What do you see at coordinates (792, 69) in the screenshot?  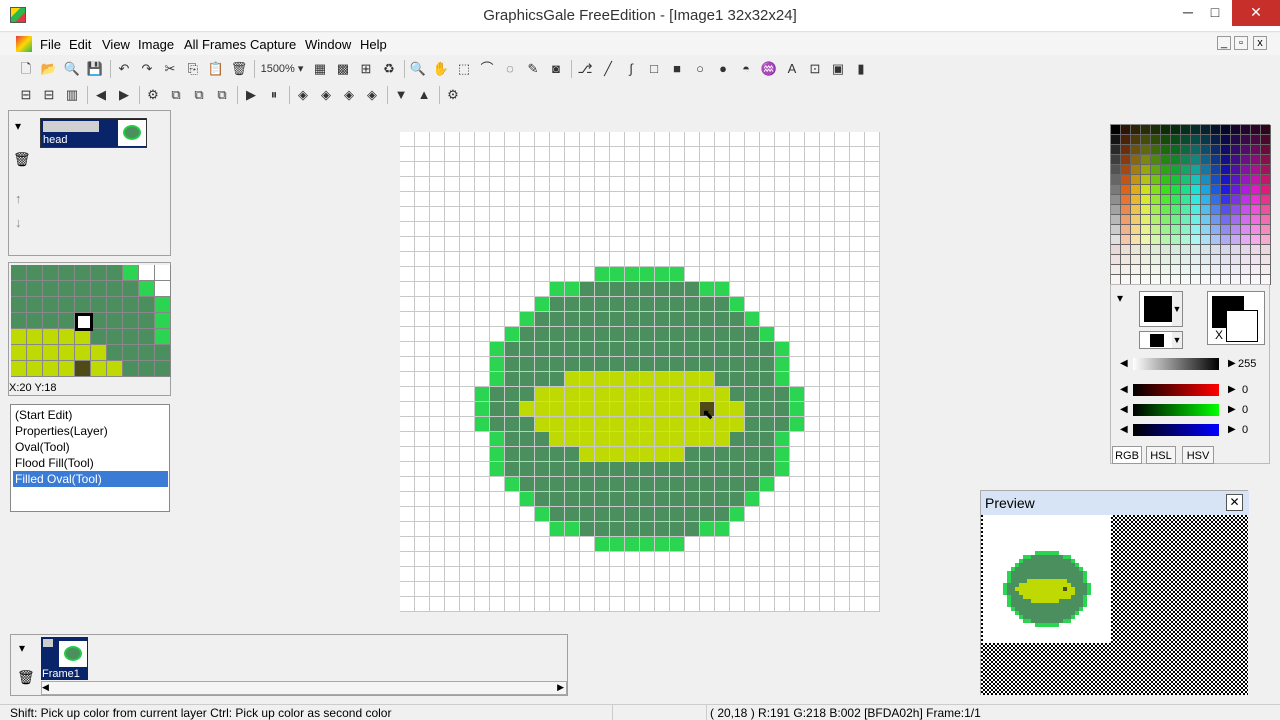 I see `text-icon: A` at bounding box center [792, 69].